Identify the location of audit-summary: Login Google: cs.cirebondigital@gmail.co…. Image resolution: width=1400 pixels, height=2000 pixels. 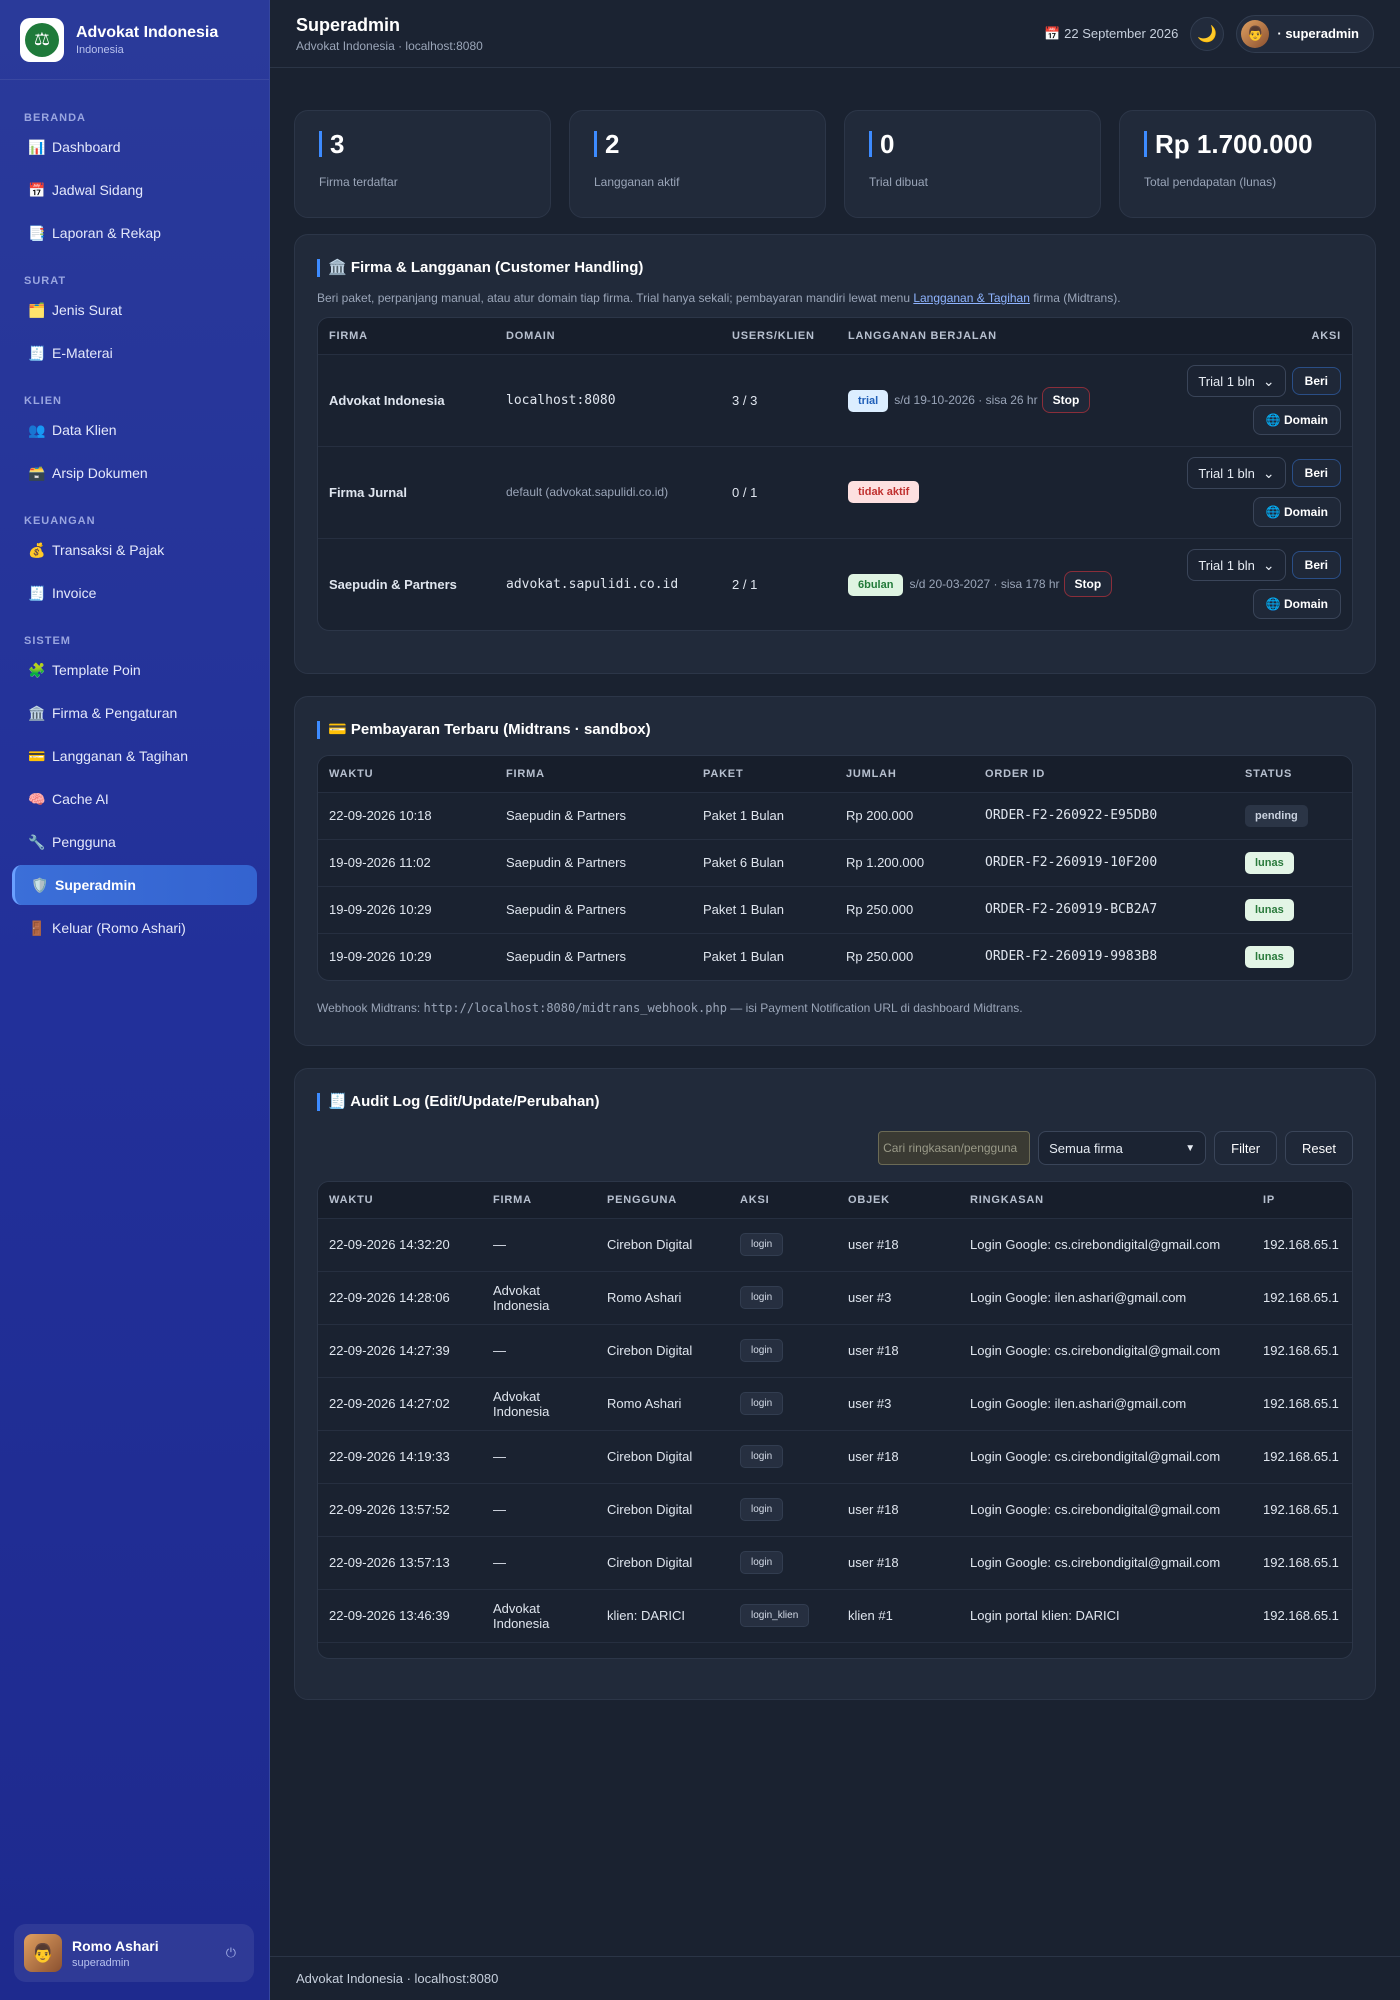
(1105, 1456).